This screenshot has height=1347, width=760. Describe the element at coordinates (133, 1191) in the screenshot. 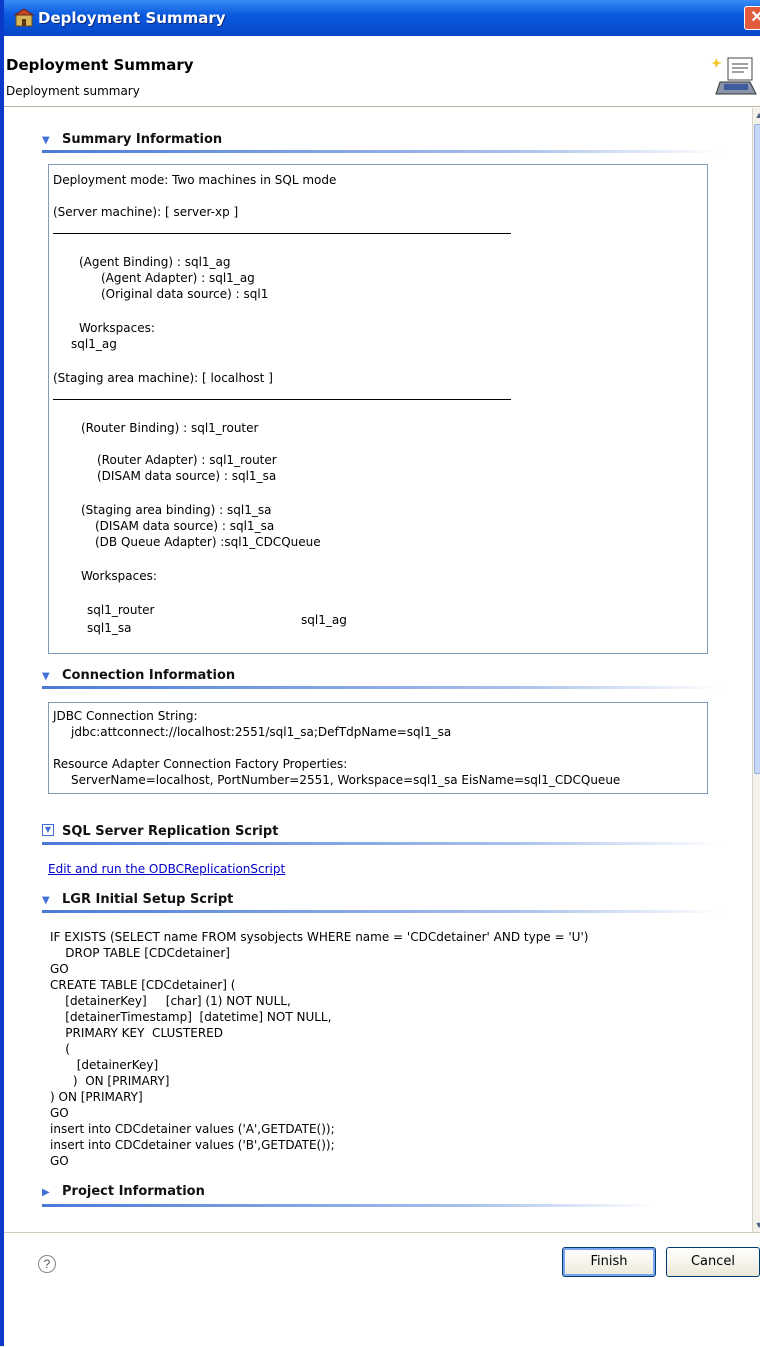

I see `section-project-title: Project Information` at that location.